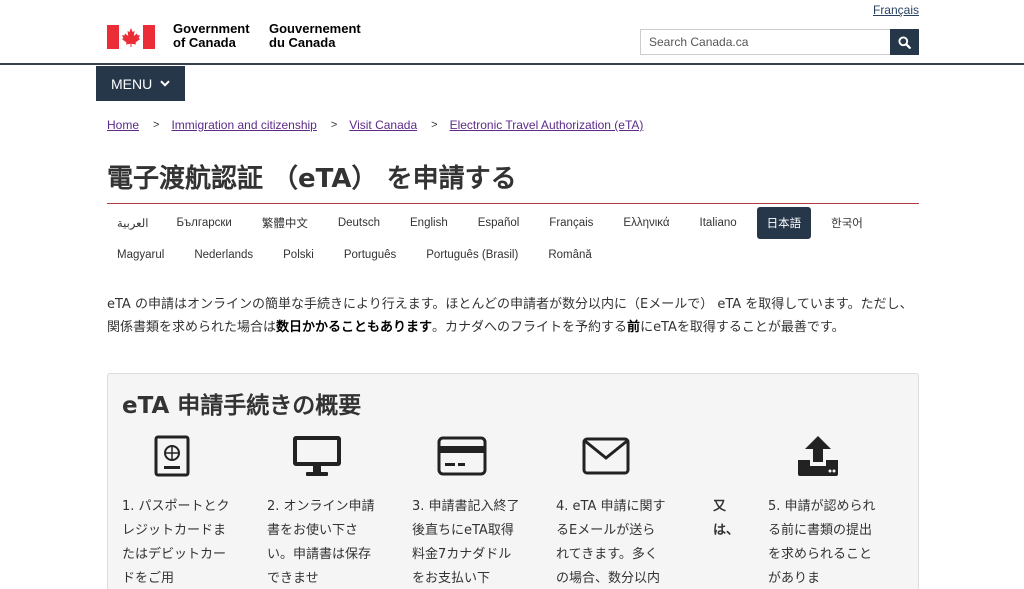 This screenshot has width=1024, height=589. I want to click on language-link-greek: Ελληνικά, so click(646, 223).